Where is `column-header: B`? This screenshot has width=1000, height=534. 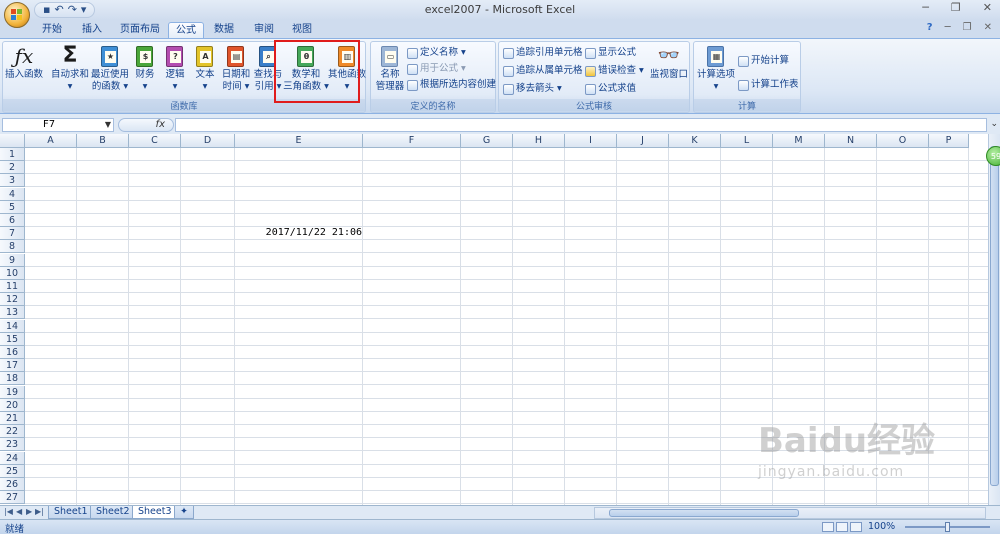 column-header: B is located at coordinates (103, 141).